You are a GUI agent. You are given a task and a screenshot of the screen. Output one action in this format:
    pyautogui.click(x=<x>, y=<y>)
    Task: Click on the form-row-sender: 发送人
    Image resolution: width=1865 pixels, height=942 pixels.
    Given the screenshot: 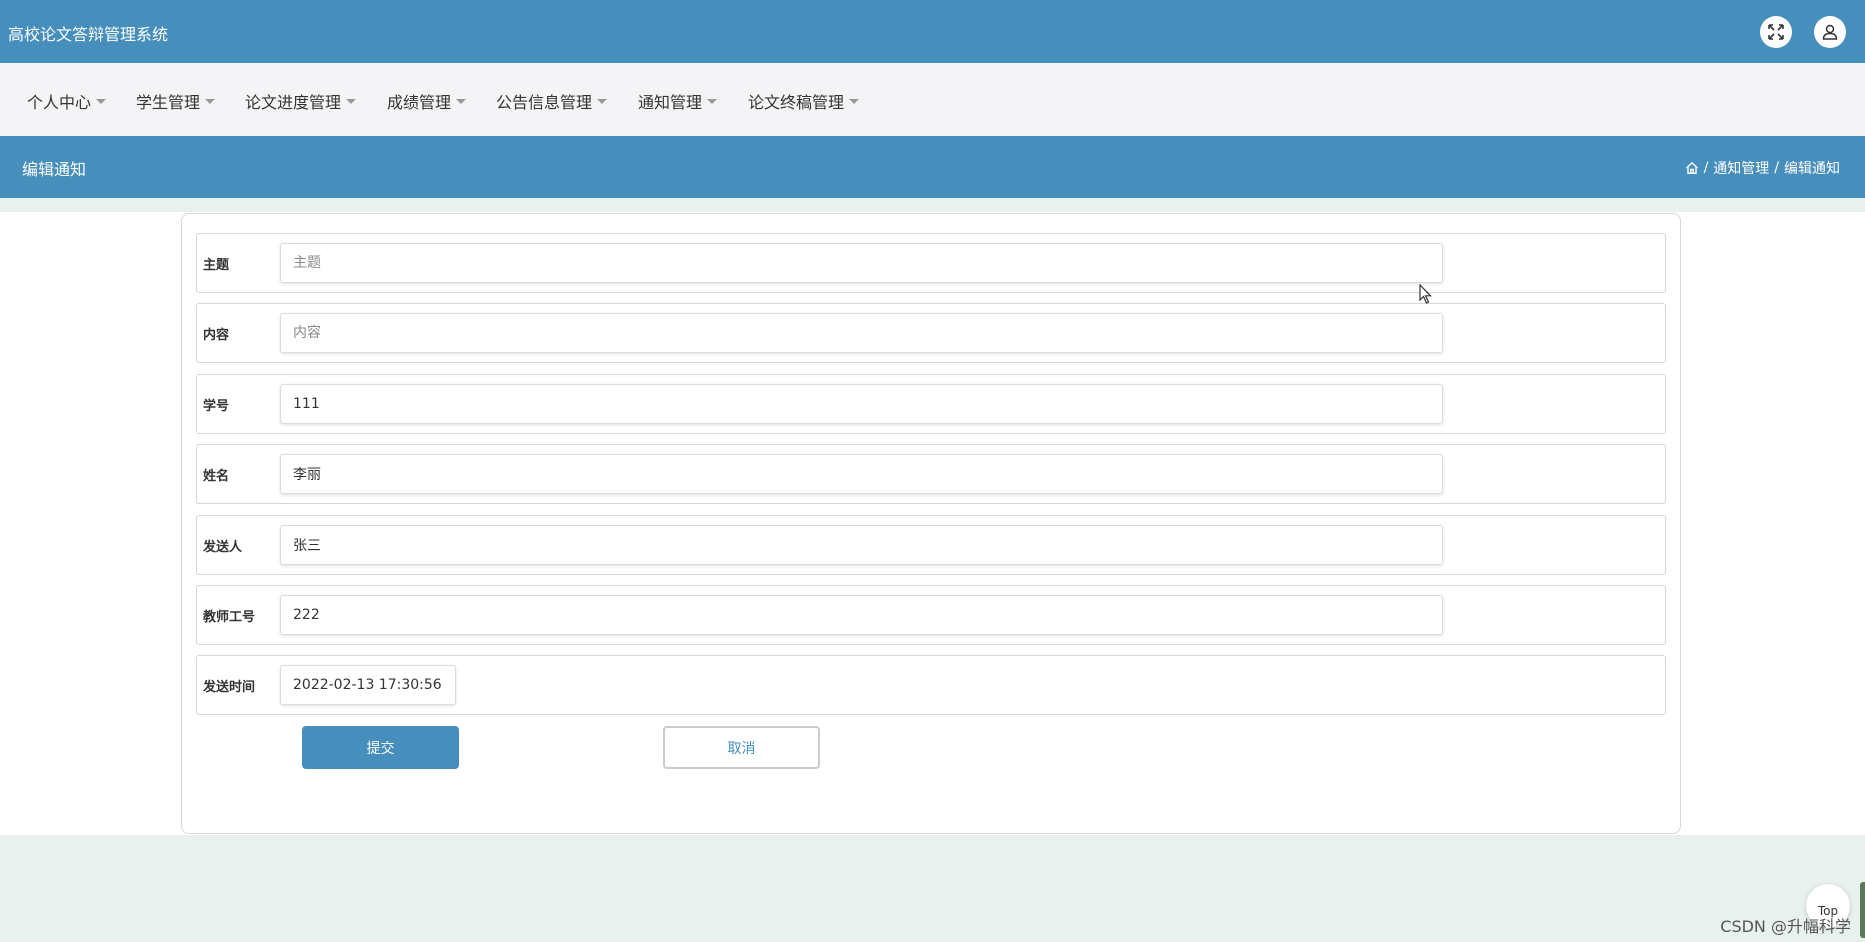 What is the action you would take?
    pyautogui.click(x=931, y=545)
    